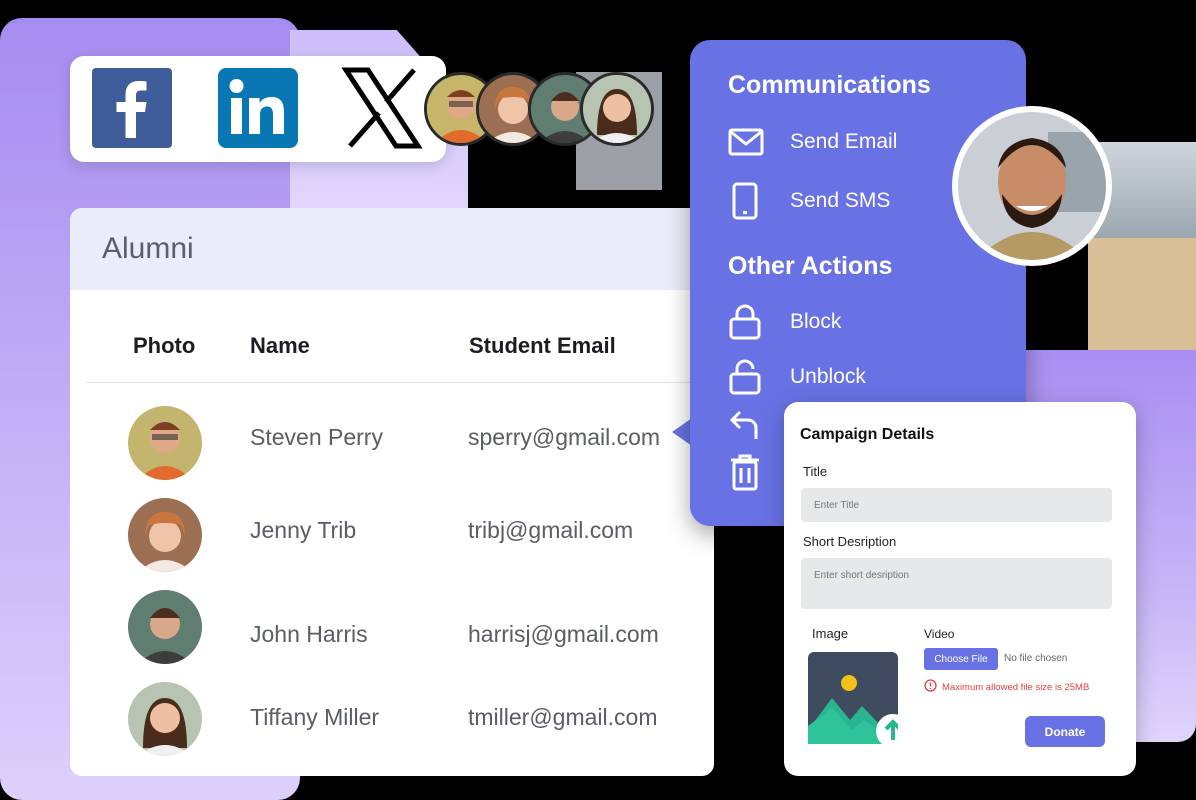 This screenshot has width=1196, height=800. I want to click on file-size-error: Maximum allowed file size is 25MB, so click(1006, 687).